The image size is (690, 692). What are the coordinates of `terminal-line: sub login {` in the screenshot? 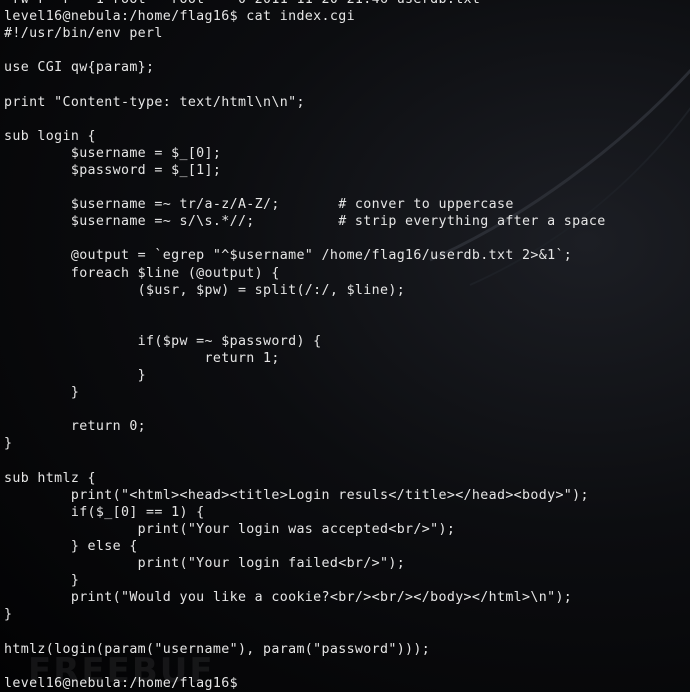 It's located at (50, 136).